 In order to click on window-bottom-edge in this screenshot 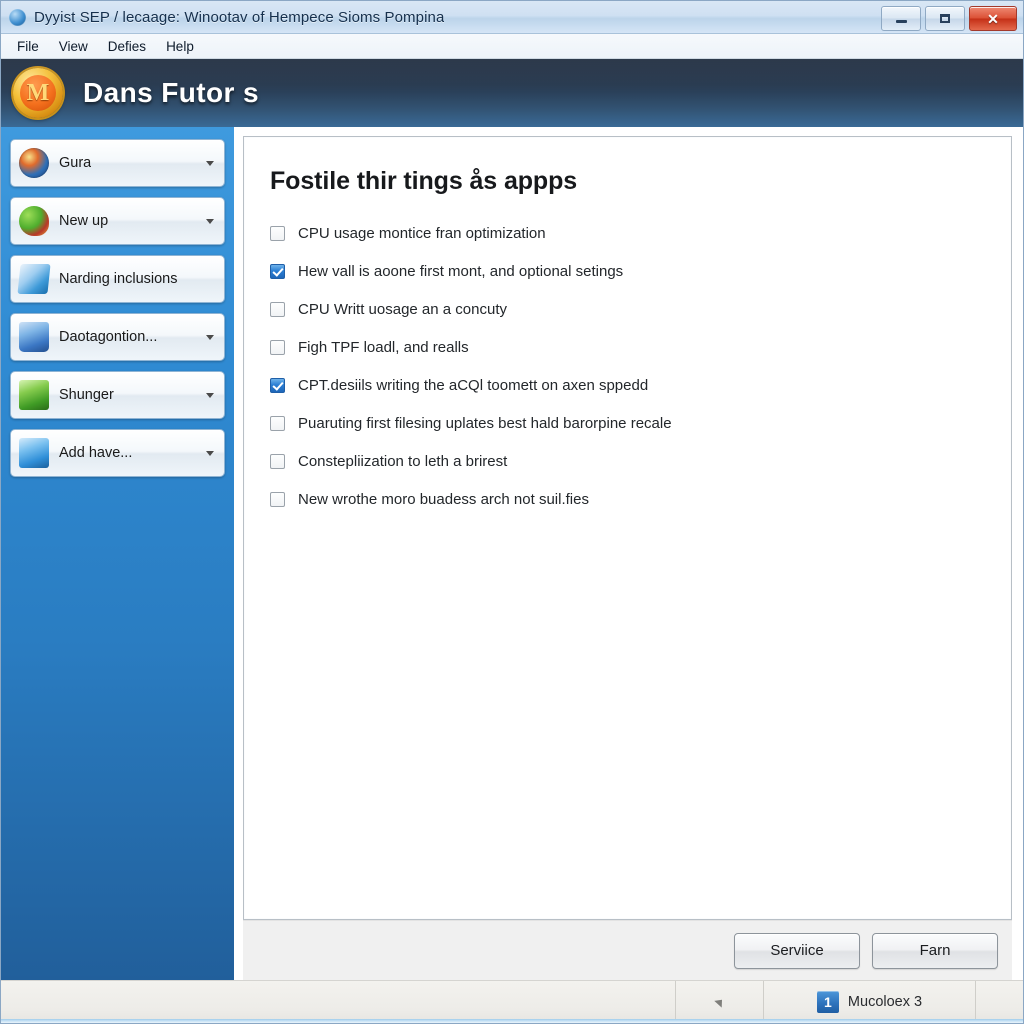, I will do `click(512, 1021)`.